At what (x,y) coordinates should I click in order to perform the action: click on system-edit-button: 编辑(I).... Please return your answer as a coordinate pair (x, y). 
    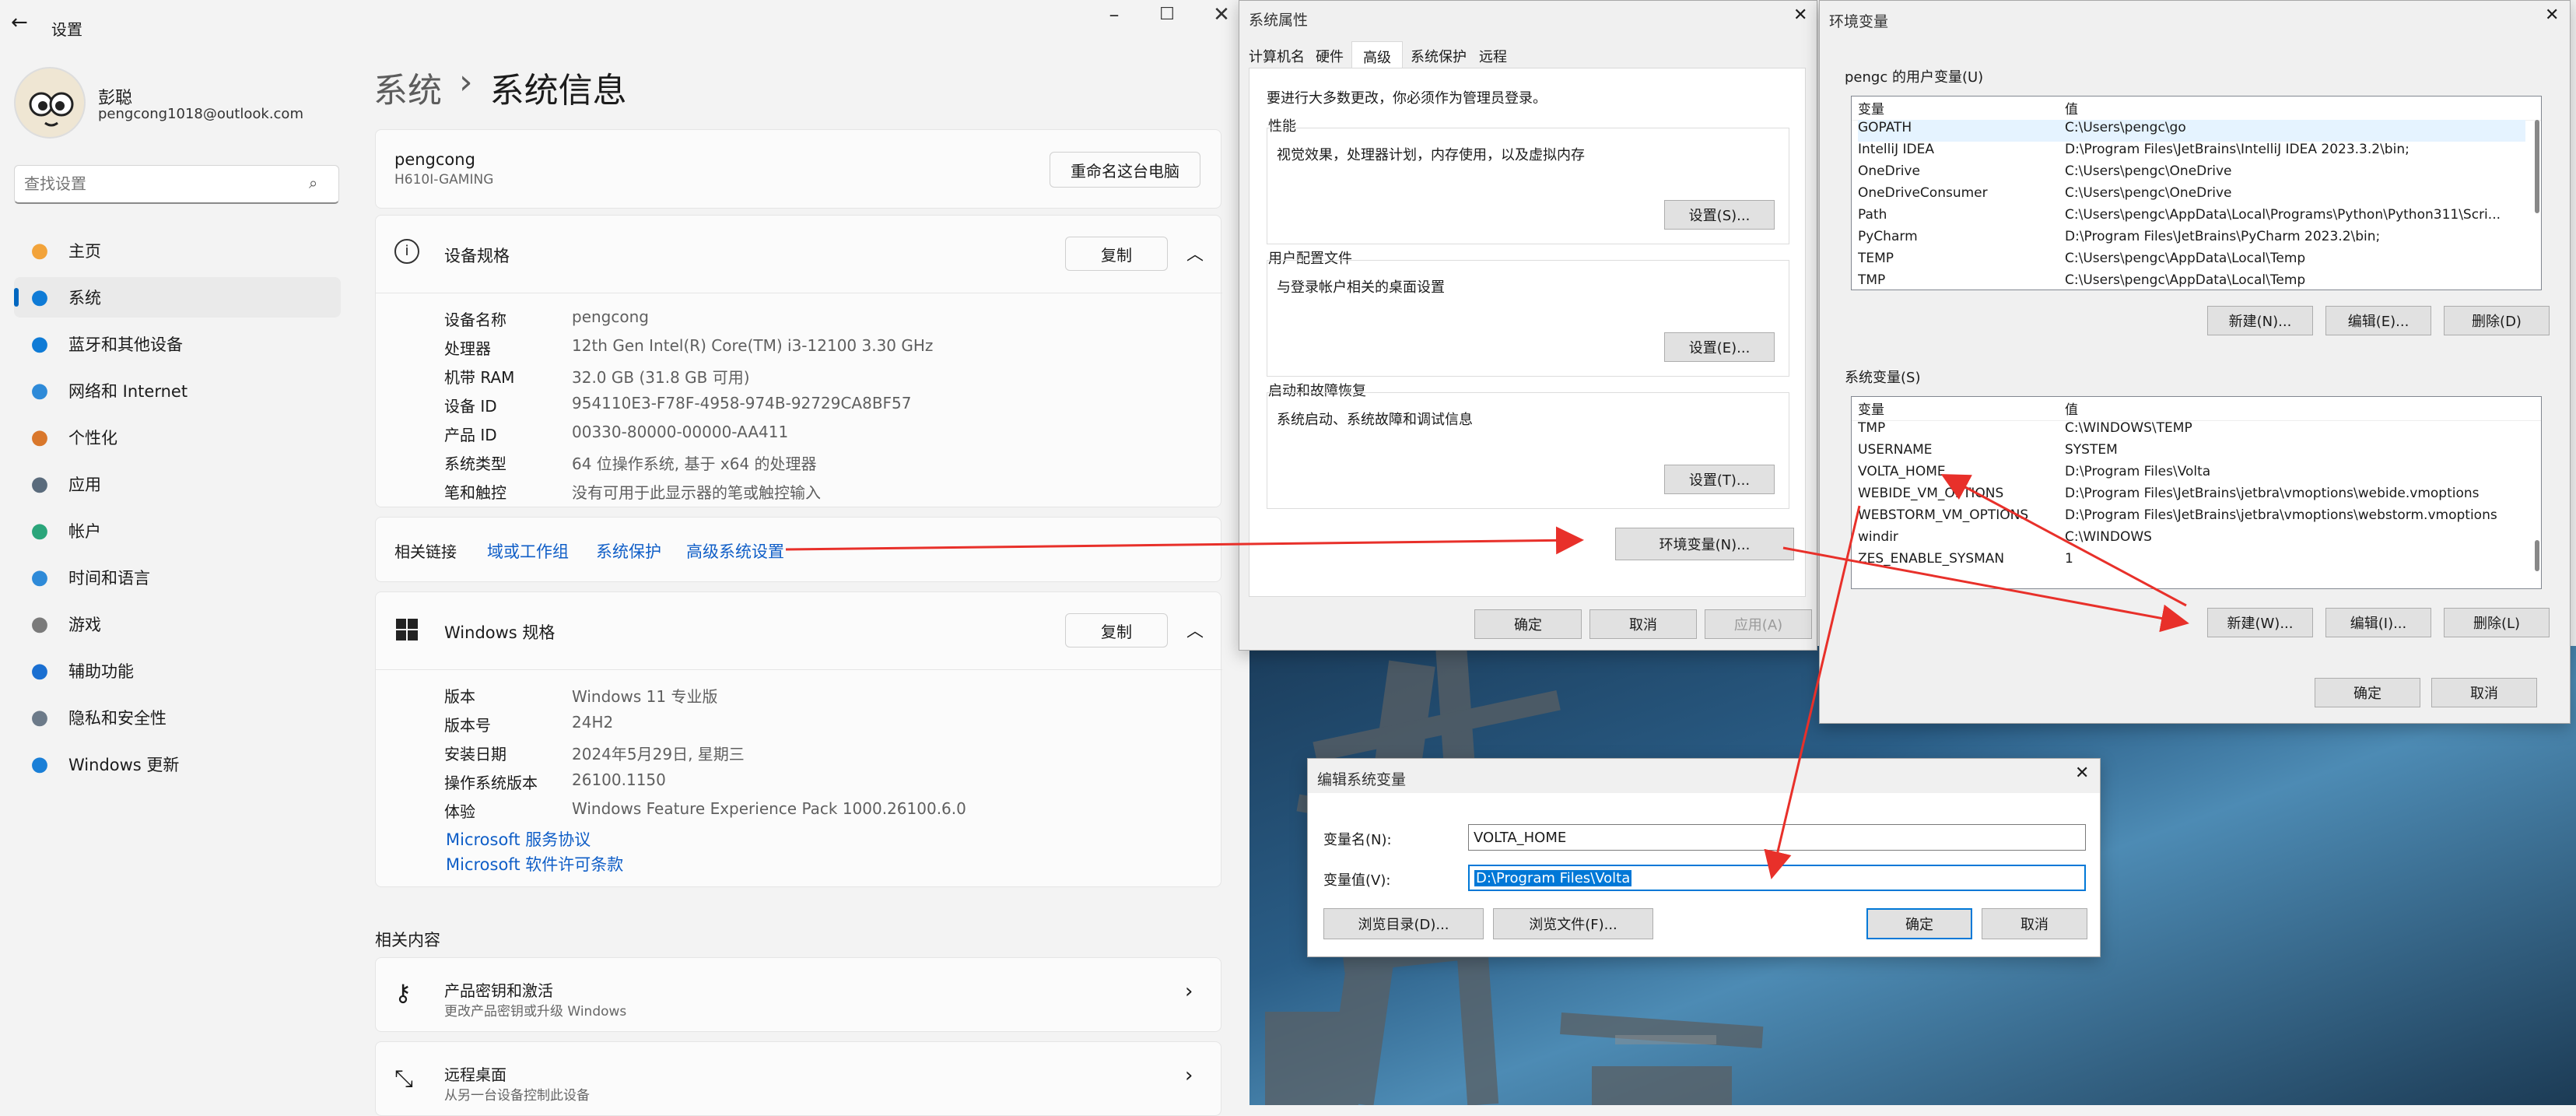
    Looking at the image, I should click on (2378, 622).